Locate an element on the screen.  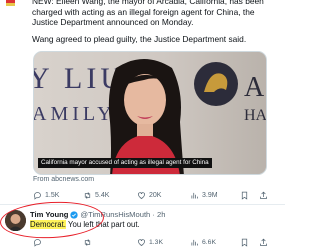
bookmark-button is located at coordinates (246, 195).